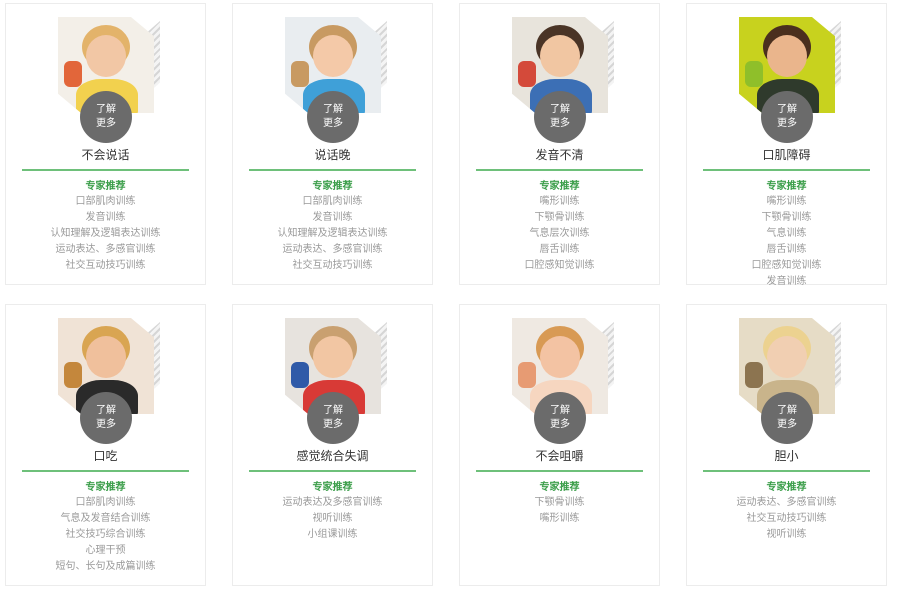 Image resolution: width=900 pixels, height=604 pixels. What do you see at coordinates (332, 456) in the screenshot?
I see `card-title: 感觉统合失调` at bounding box center [332, 456].